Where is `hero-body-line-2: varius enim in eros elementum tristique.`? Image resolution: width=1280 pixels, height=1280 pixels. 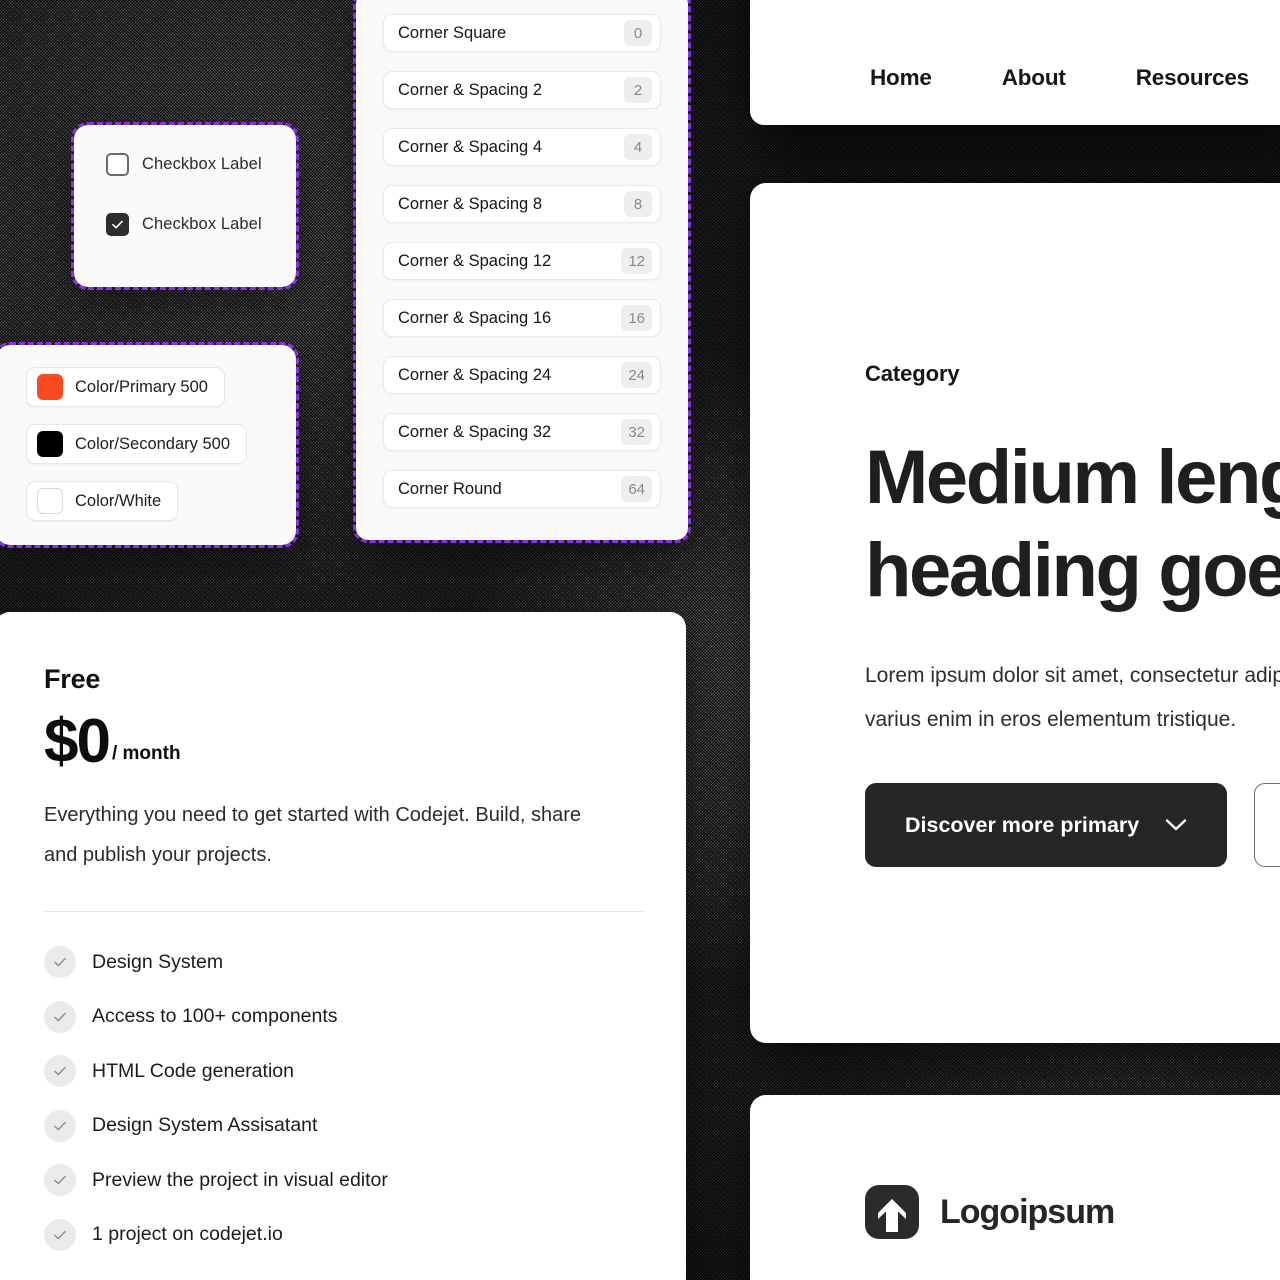 hero-body-line-2: varius enim in eros elementum tristique. is located at coordinates (1051, 719).